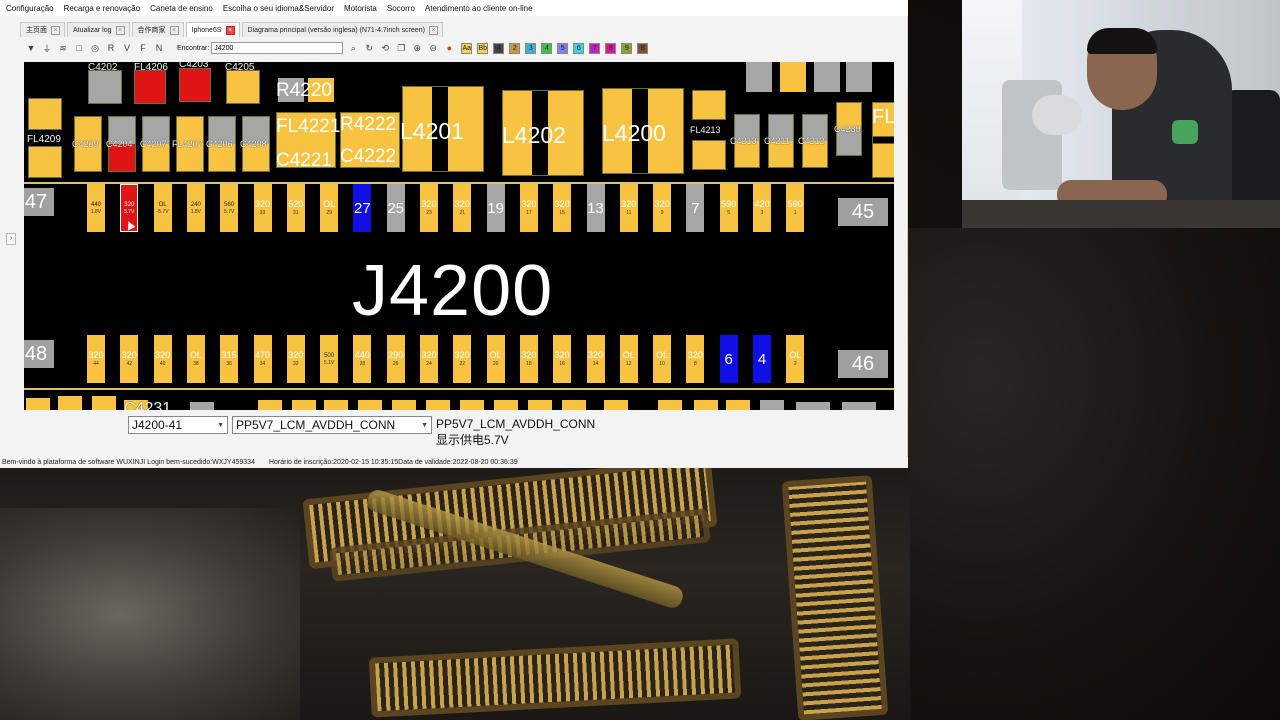  Describe the element at coordinates (360, 8) in the screenshot. I see `menu-item: Motorista` at that location.